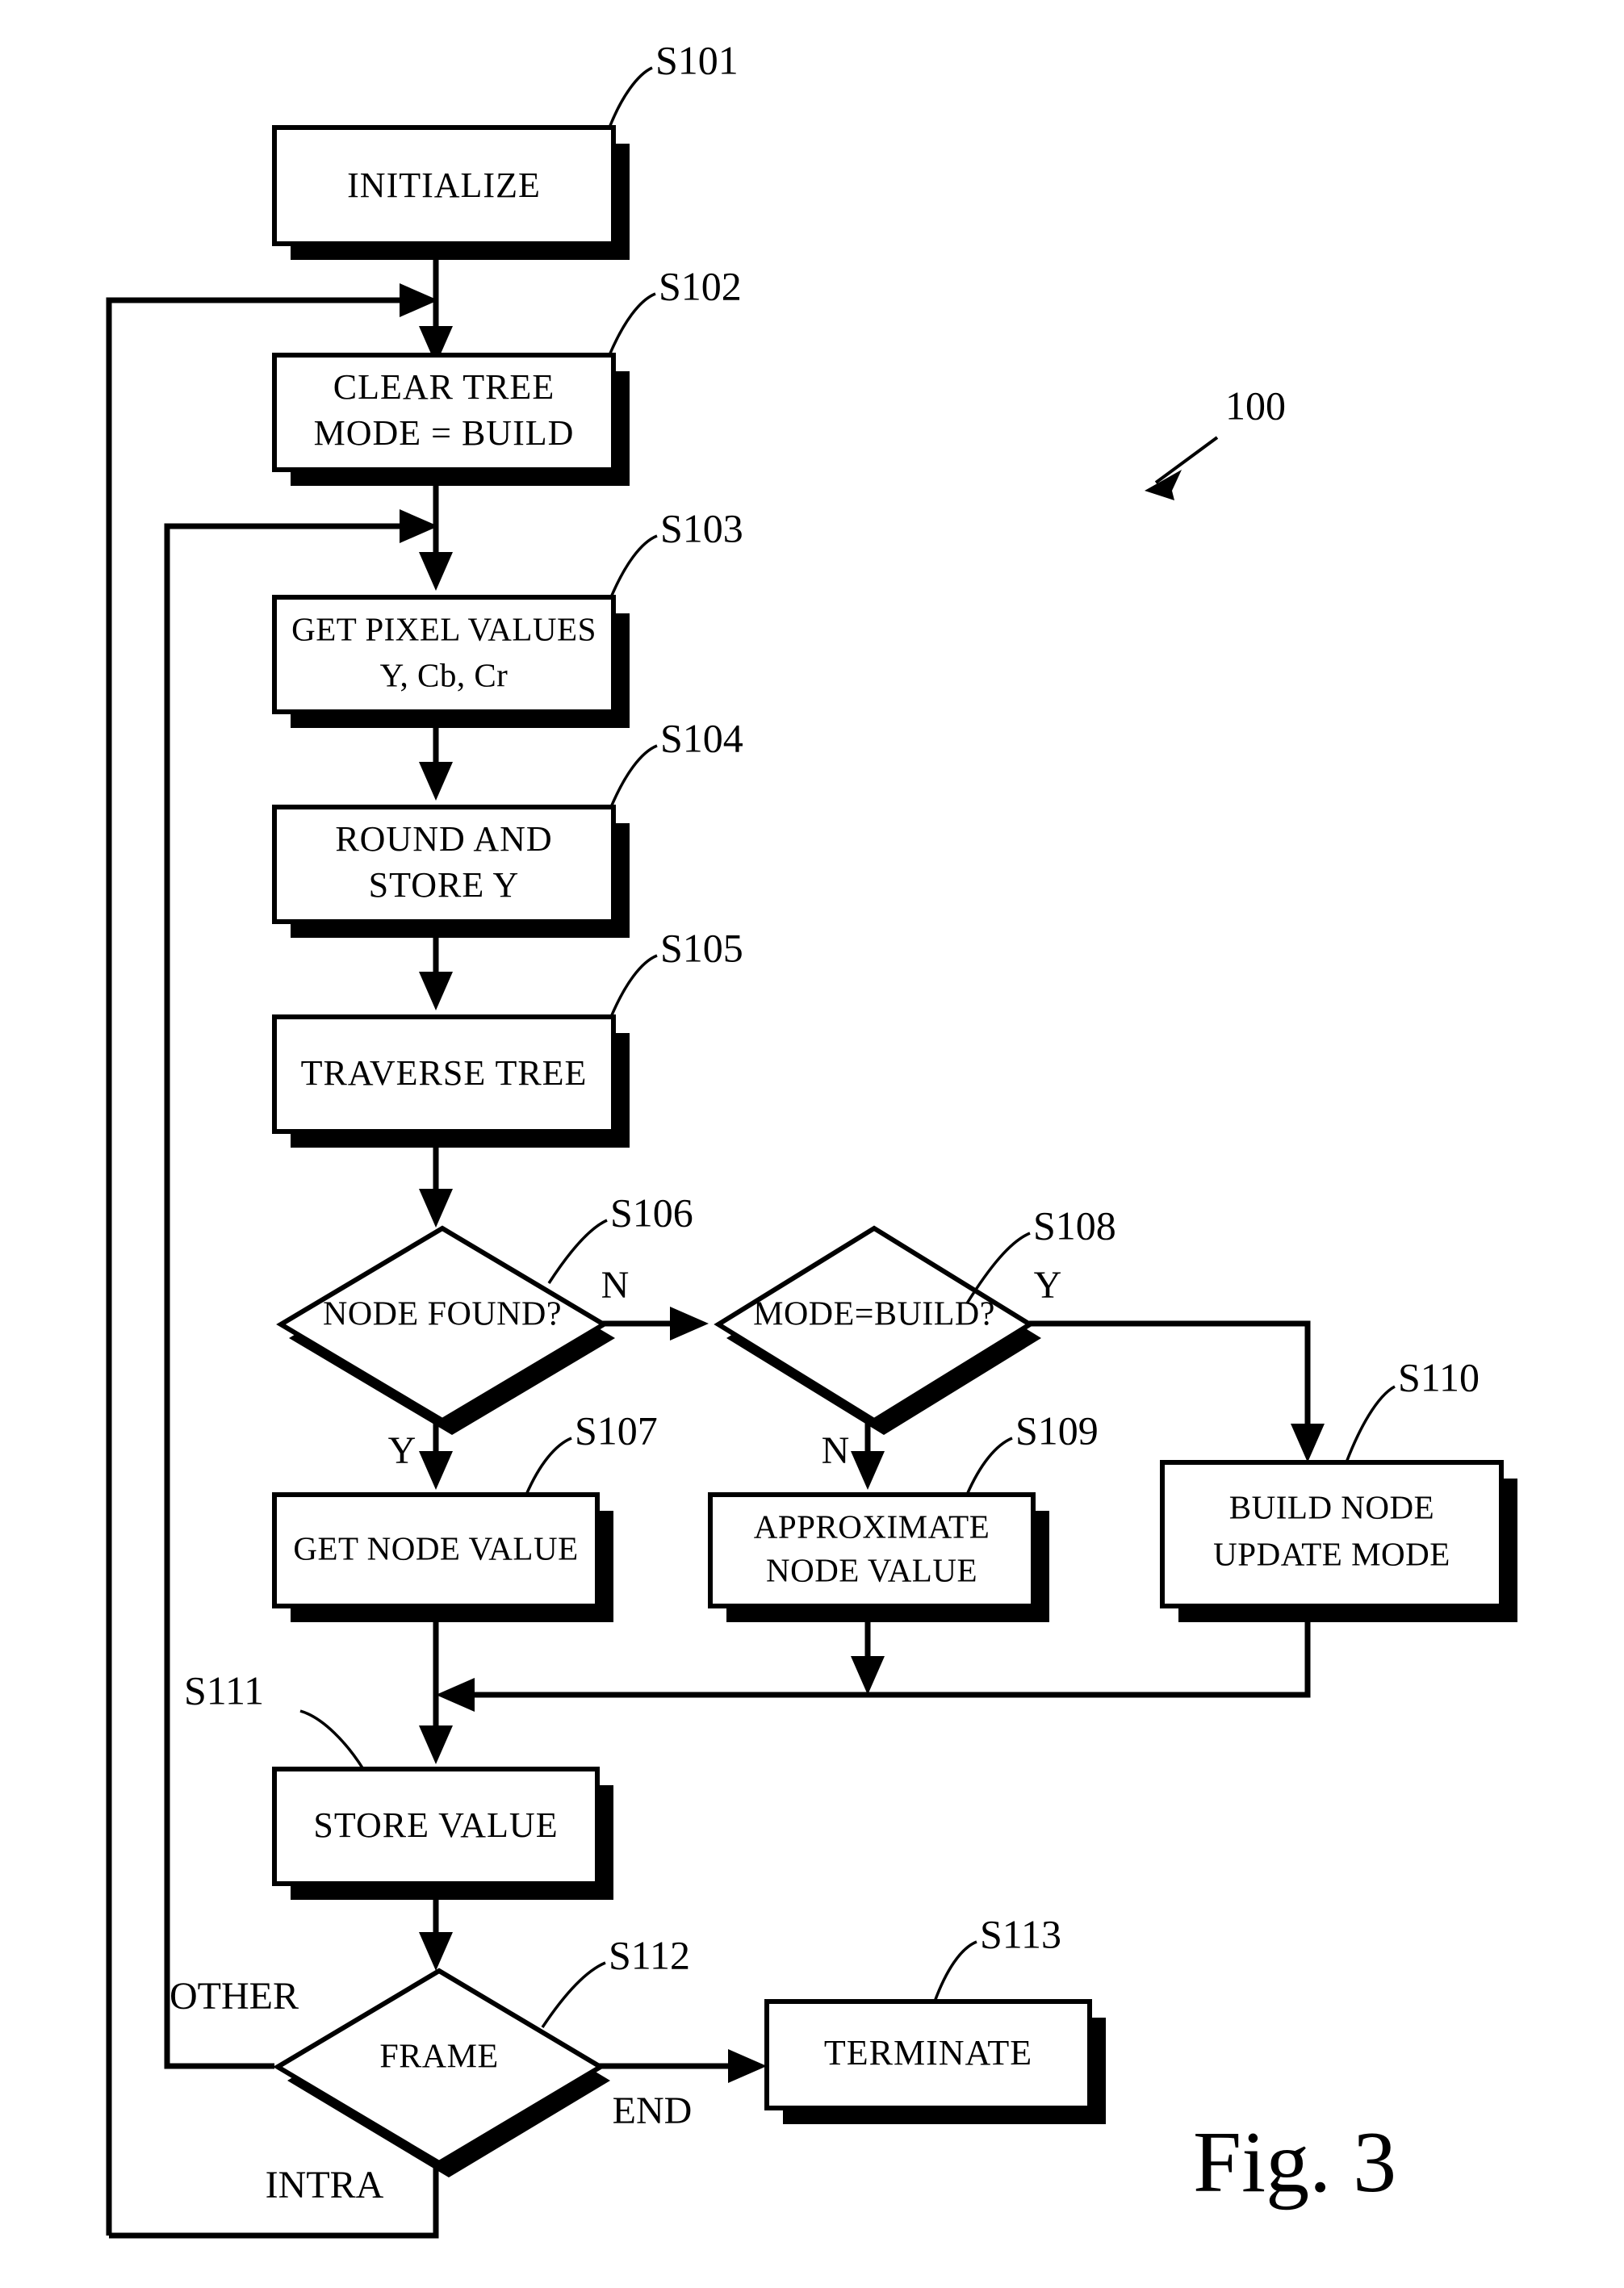  Describe the element at coordinates (577, 1252) in the screenshot. I see `ref-s106-leader` at that location.